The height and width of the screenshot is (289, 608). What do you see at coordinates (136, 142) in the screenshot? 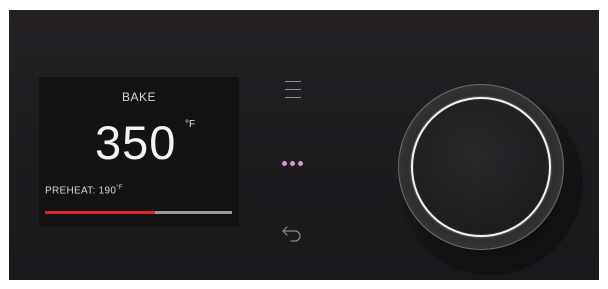
I see `temperature-value: 350` at bounding box center [136, 142].